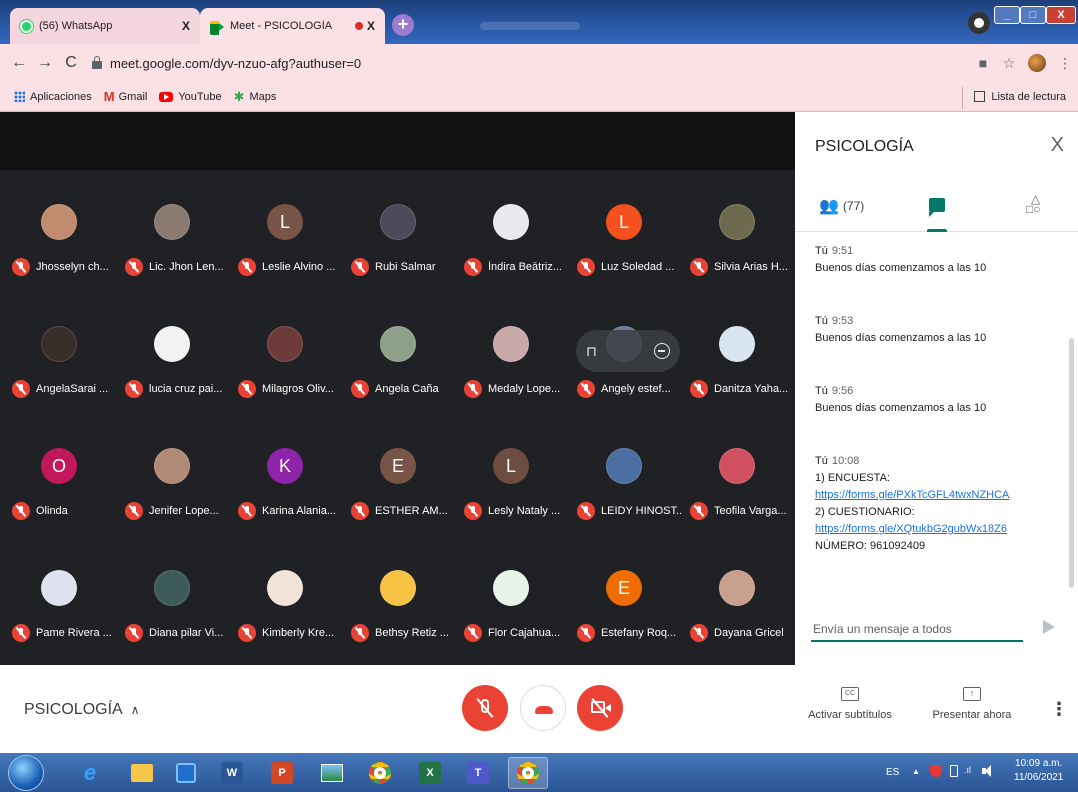 The image size is (1078, 792). Describe the element at coordinates (430, 773) in the screenshot. I see `excel-icon: X` at that location.